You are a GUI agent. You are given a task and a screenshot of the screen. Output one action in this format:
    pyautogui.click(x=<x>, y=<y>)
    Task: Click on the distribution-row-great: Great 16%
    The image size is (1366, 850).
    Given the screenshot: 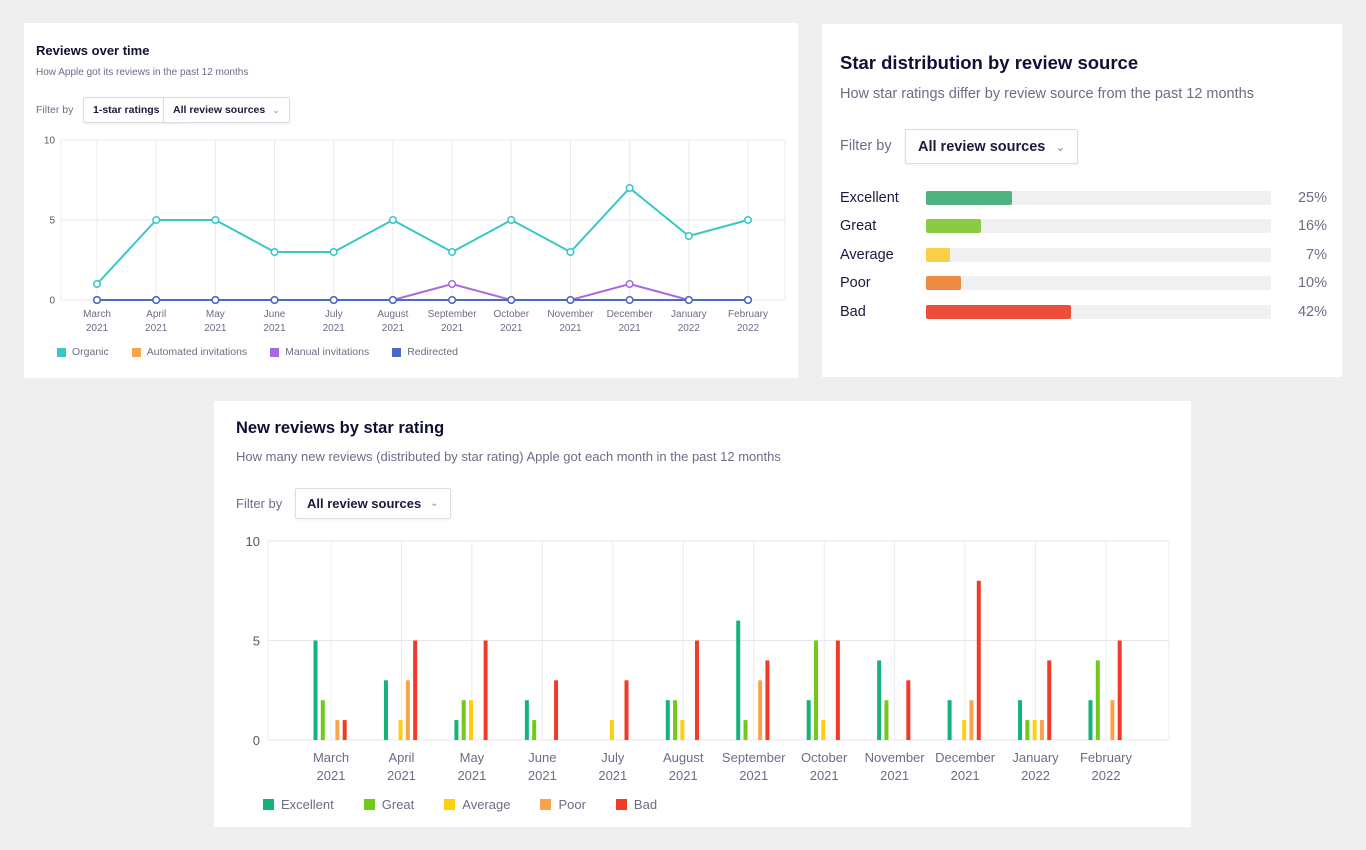 What is the action you would take?
    pyautogui.click(x=1083, y=226)
    